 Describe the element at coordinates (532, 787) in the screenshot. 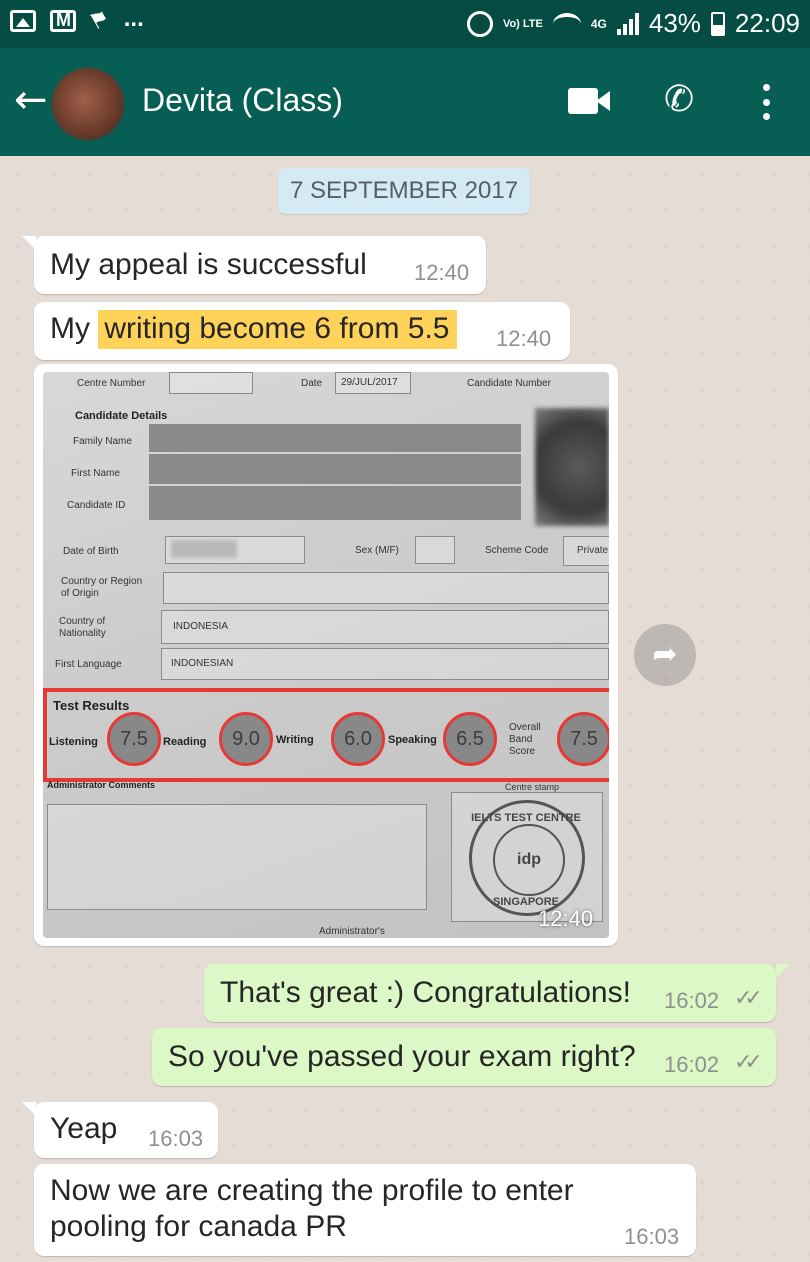

I see `photo-label: Centre stamp` at that location.